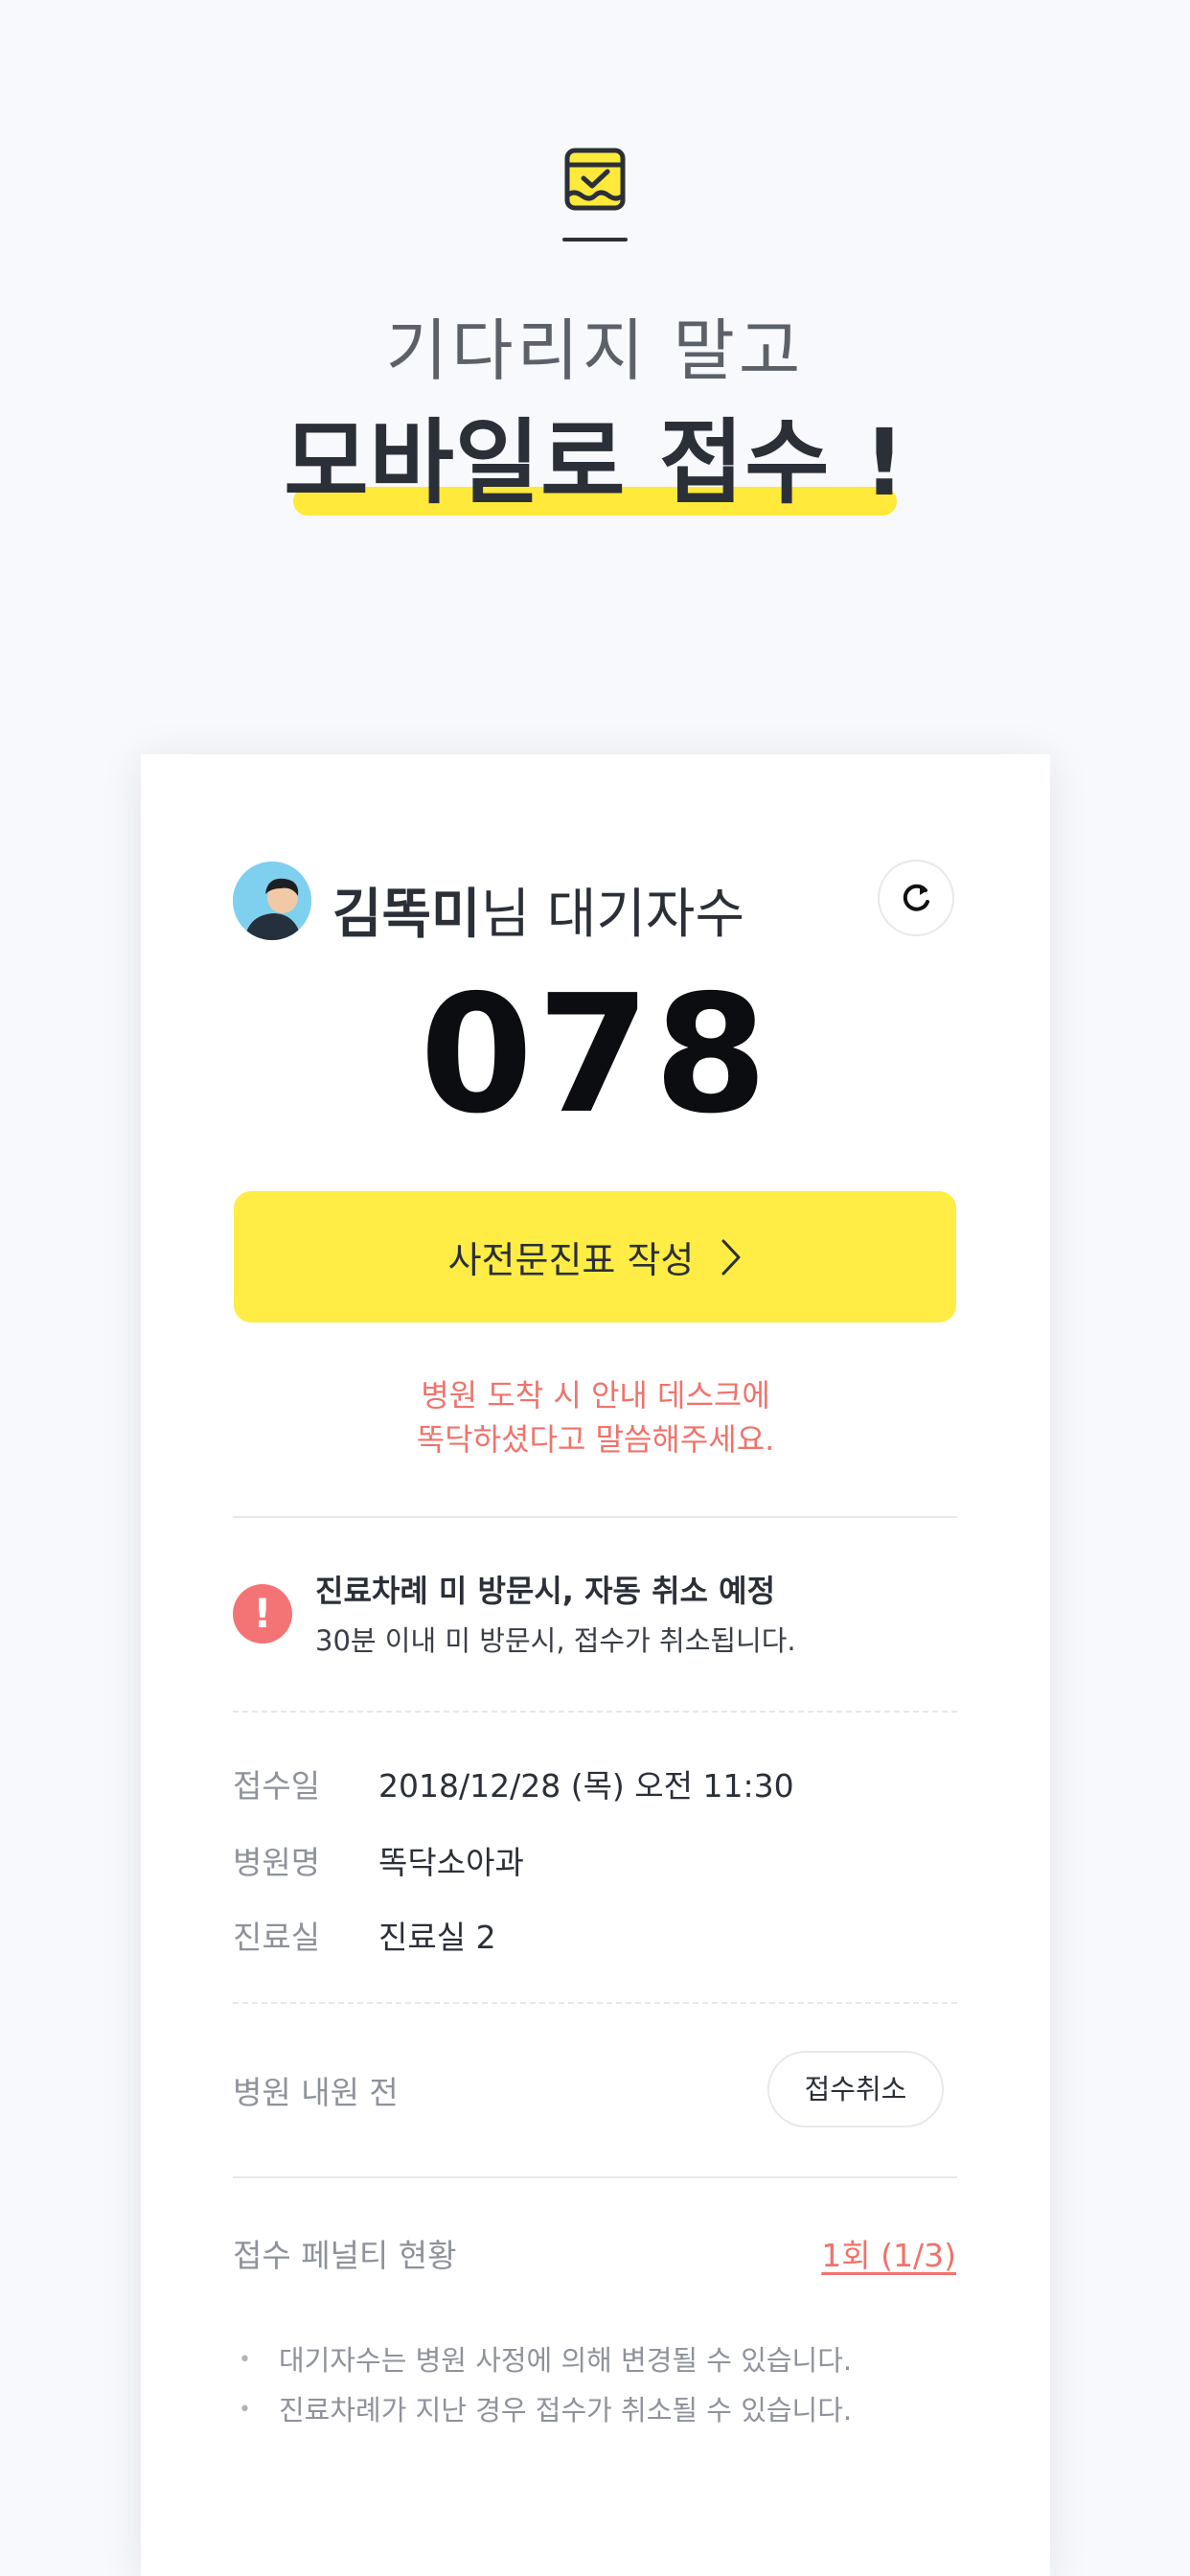 This screenshot has height=2576, width=1190. What do you see at coordinates (595, 1395) in the screenshot?
I see `arrival-notice-line1: 병원 도착 시 안내 데스크에` at bounding box center [595, 1395].